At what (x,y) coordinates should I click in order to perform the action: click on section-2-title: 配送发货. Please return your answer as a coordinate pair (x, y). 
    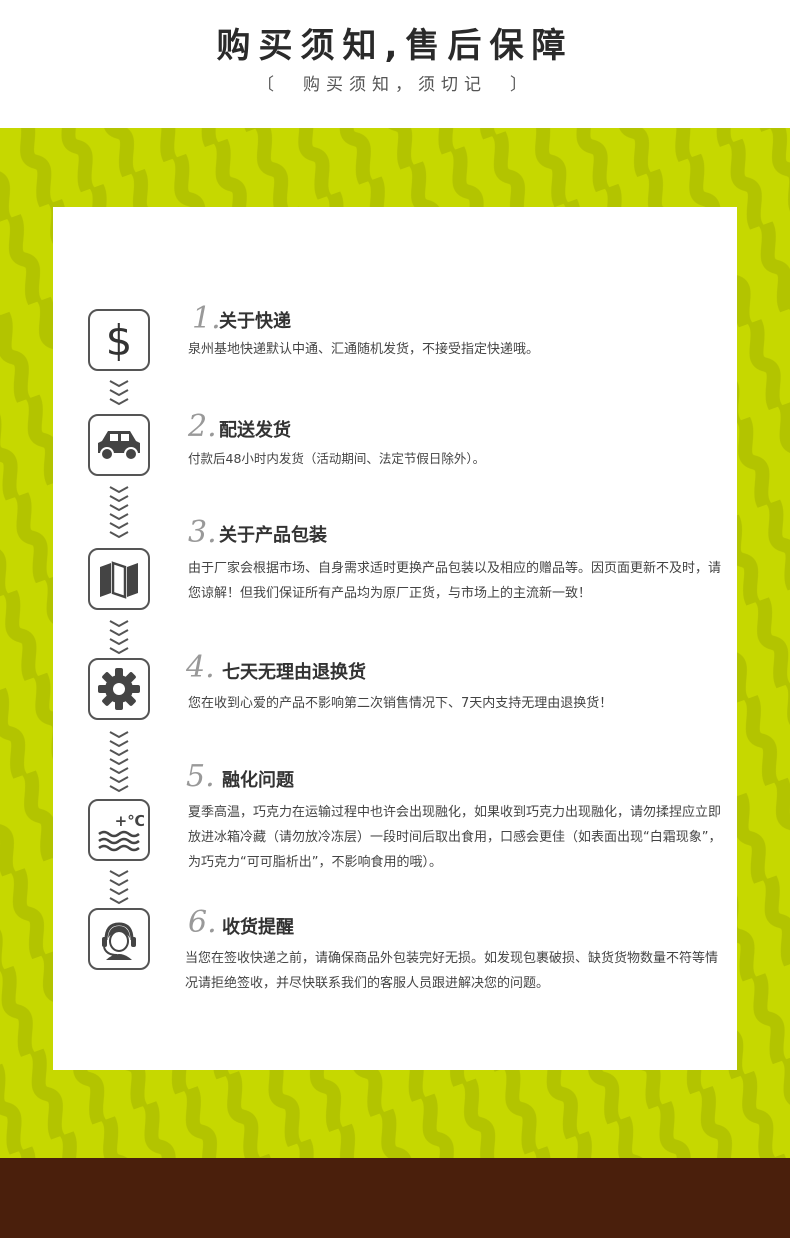
    Looking at the image, I should click on (255, 430).